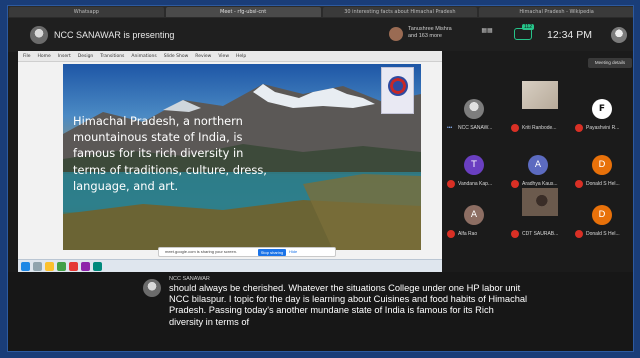 The image size is (640, 358). What do you see at coordinates (112, 56) in the screenshot?
I see `menu-item: Transitions` at bounding box center [112, 56].